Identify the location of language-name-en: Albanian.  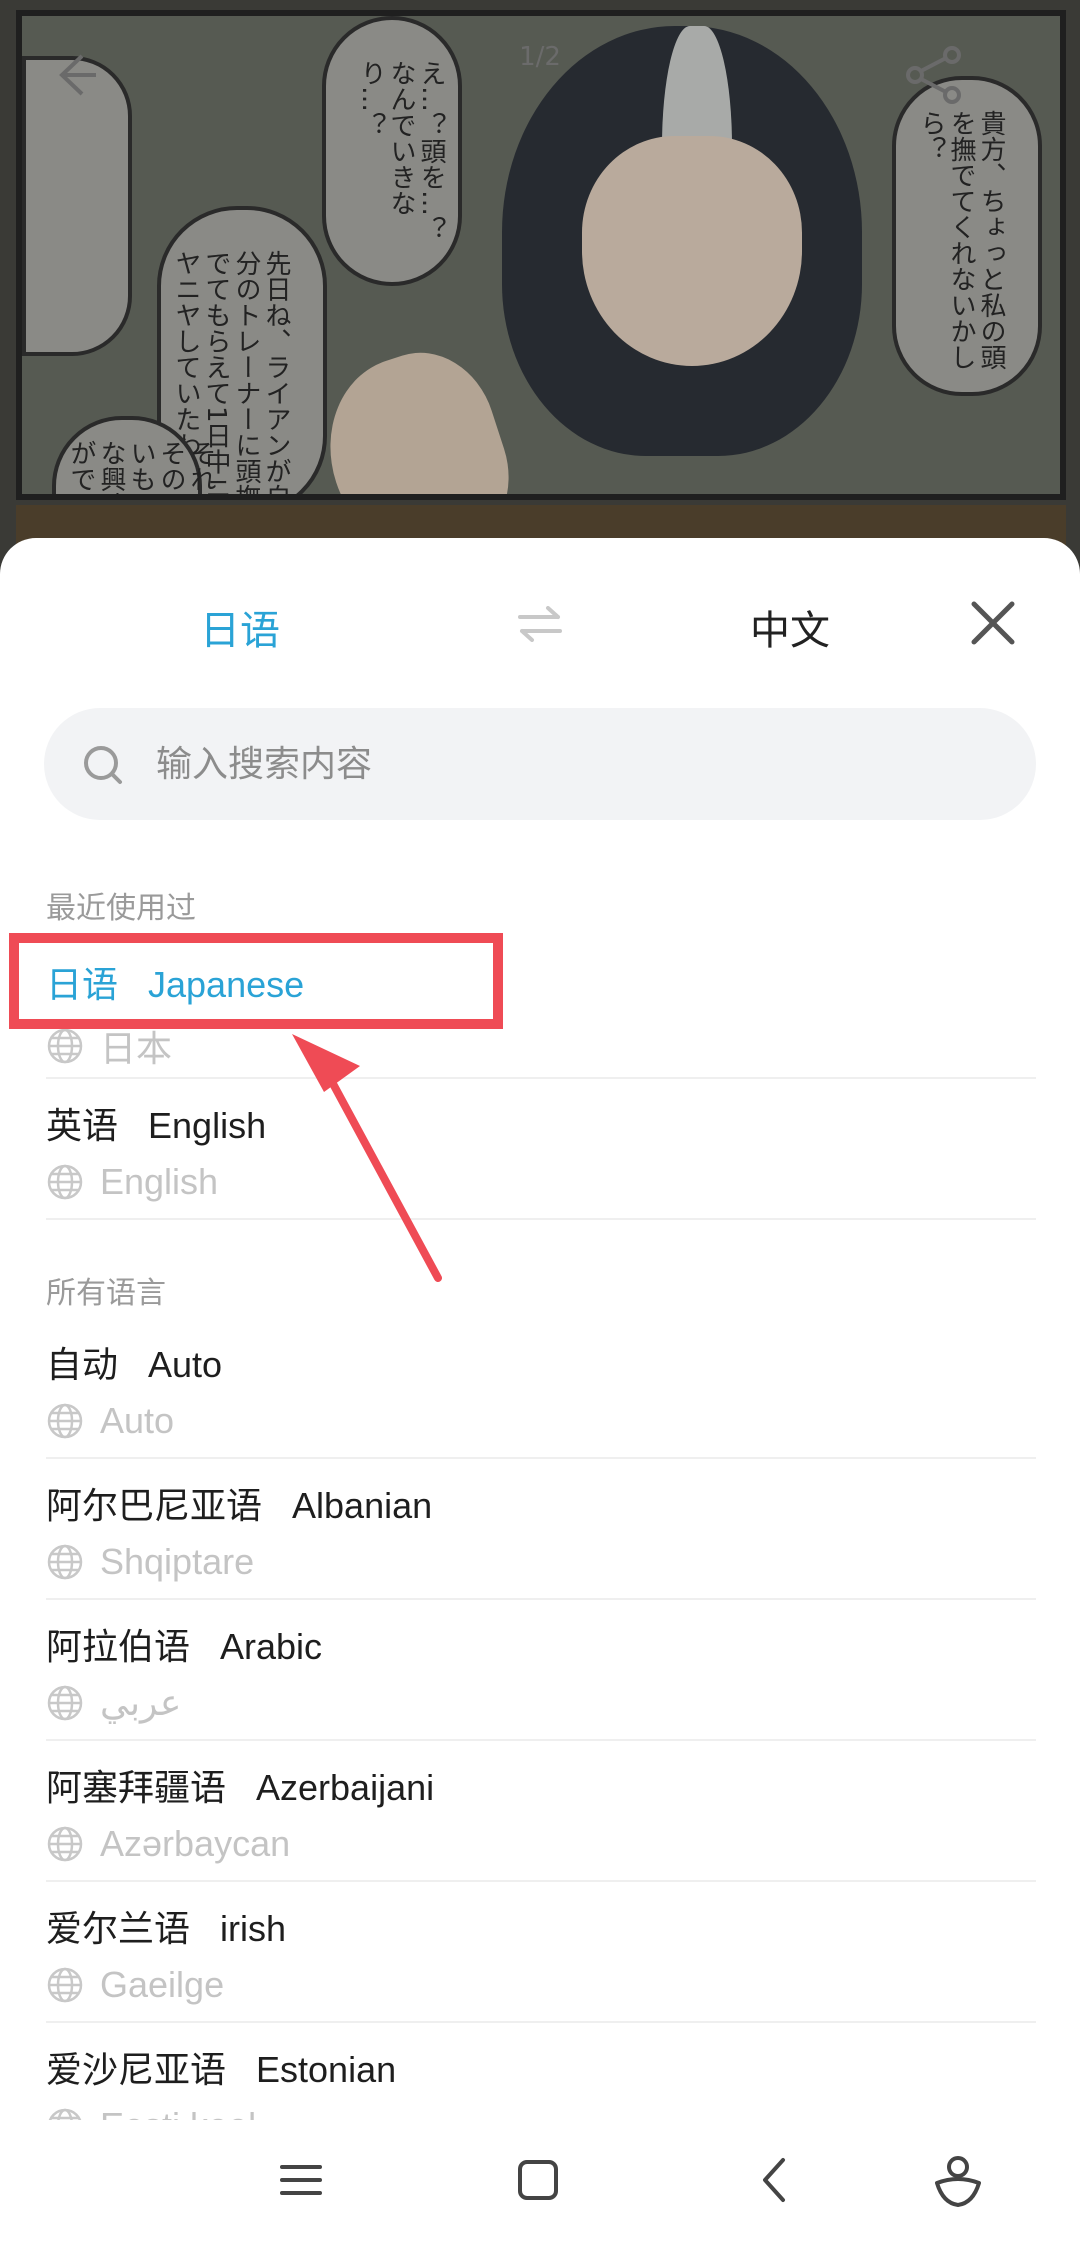
(362, 1505).